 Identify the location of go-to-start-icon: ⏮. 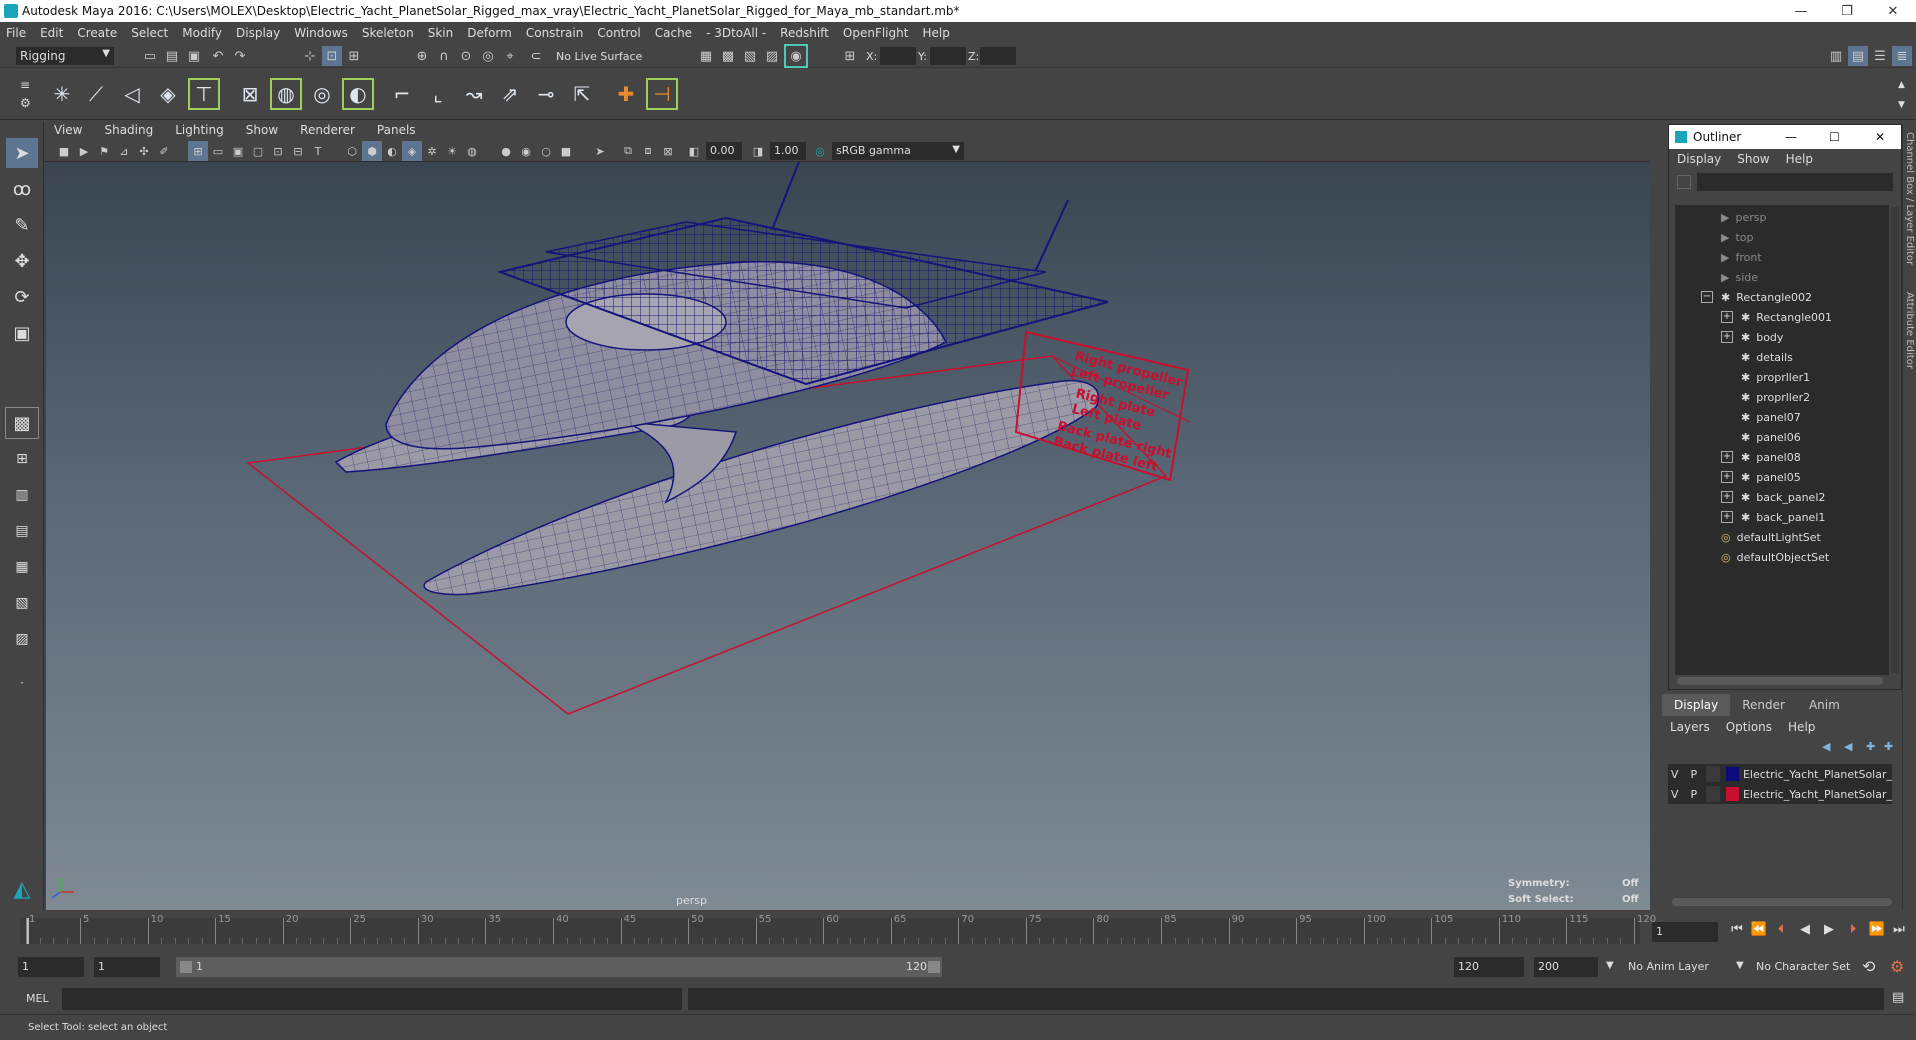
(1737, 929).